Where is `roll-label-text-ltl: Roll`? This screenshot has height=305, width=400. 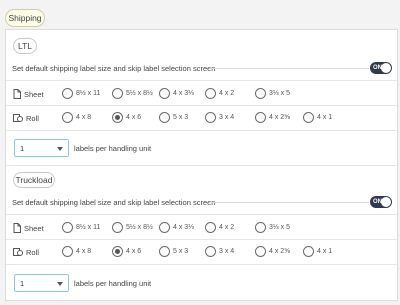
roll-label-text-ltl: Roll is located at coordinates (32, 118).